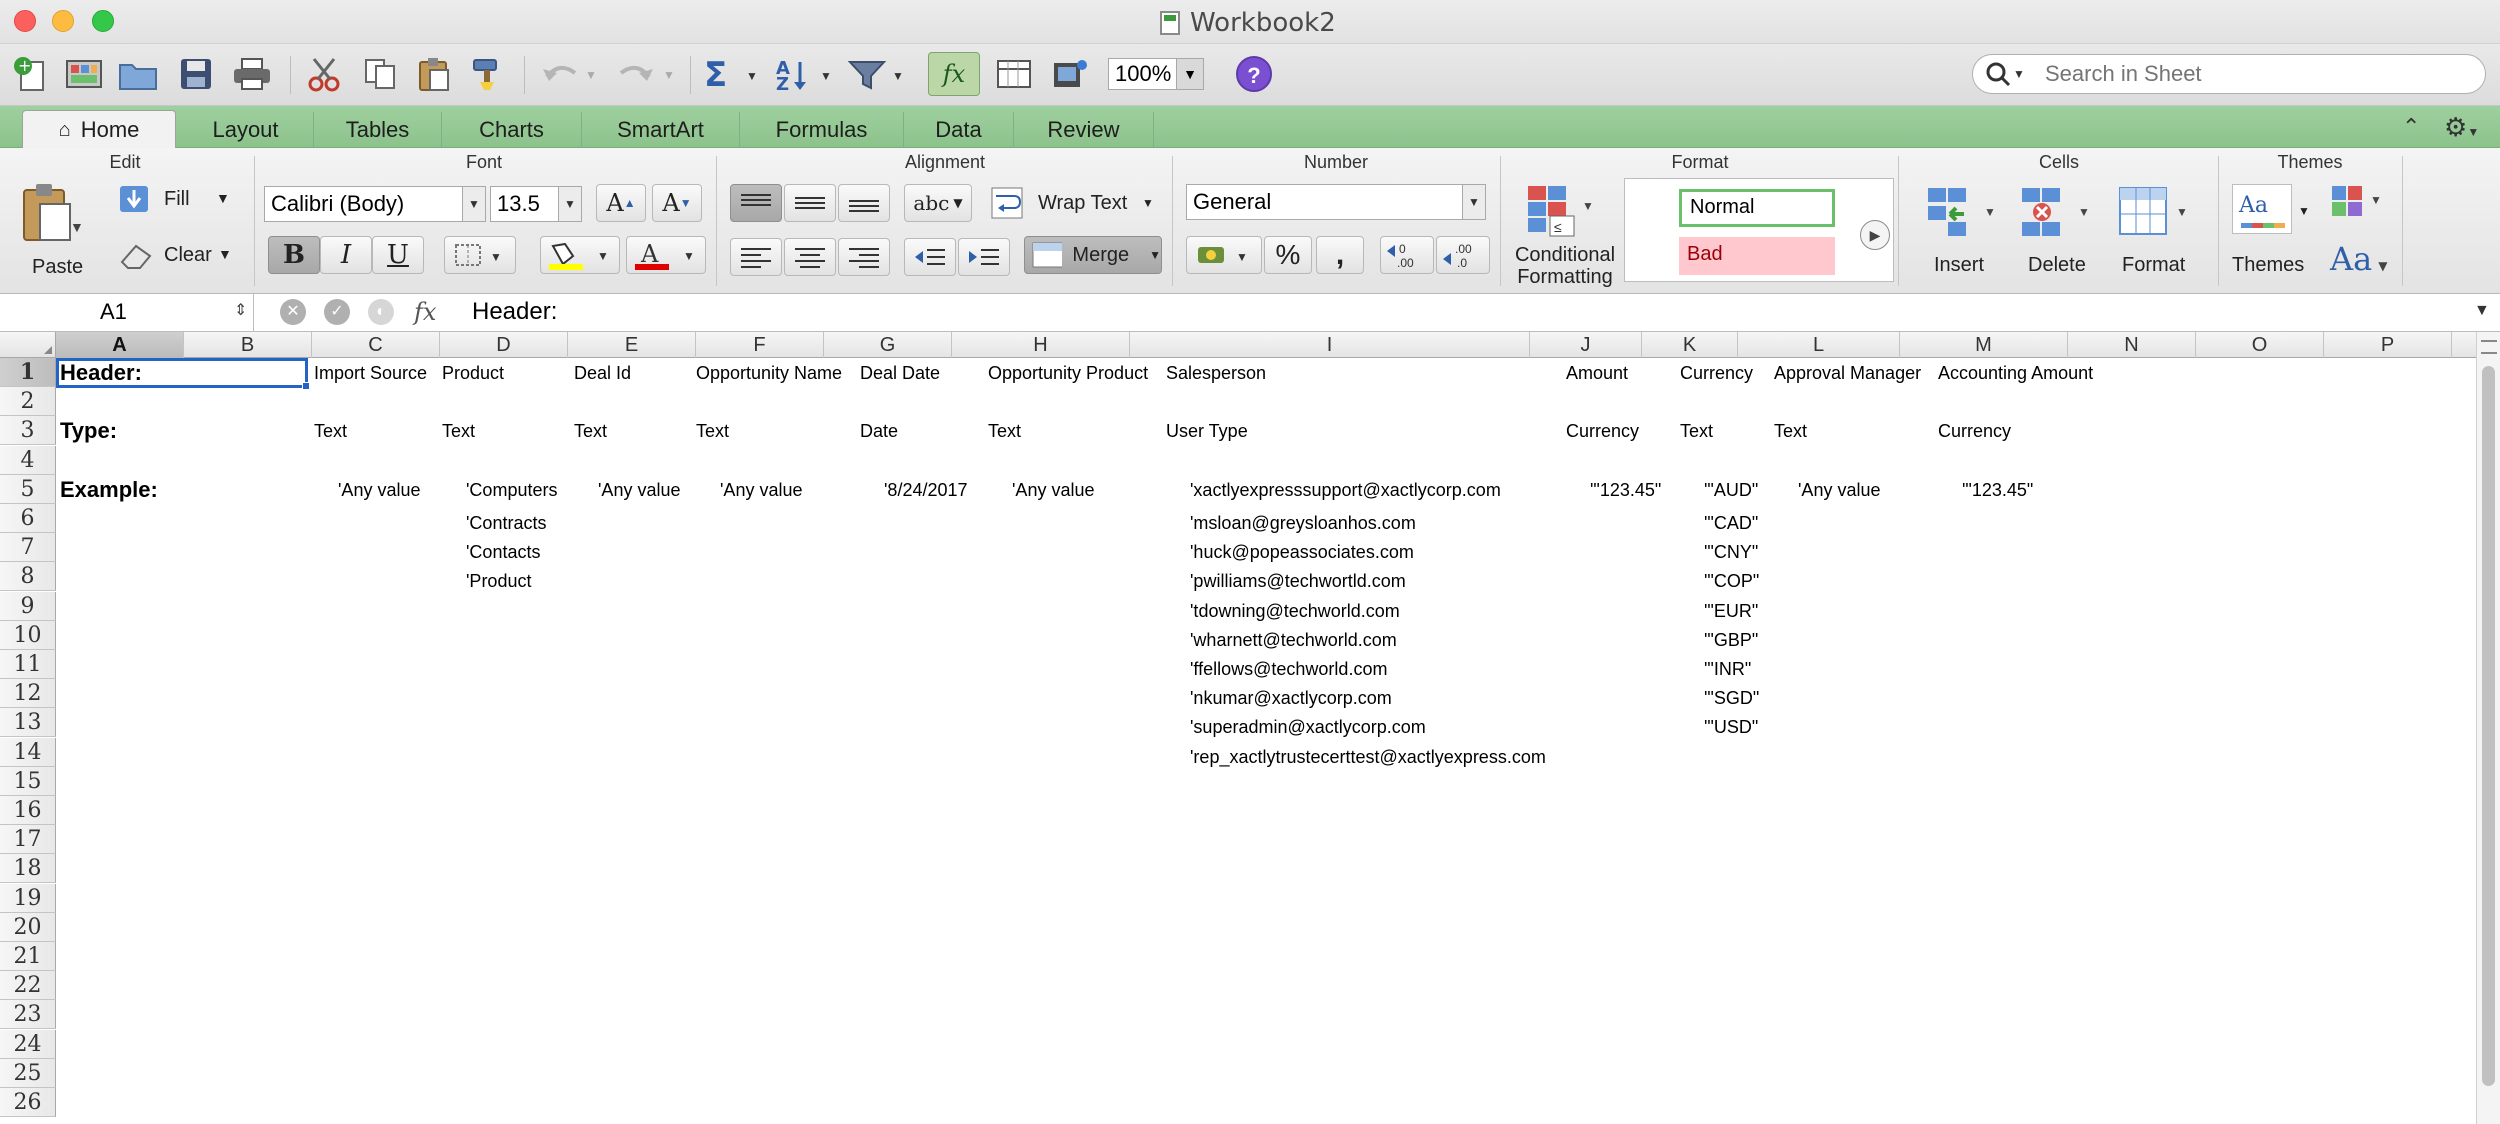 The height and width of the screenshot is (1124, 2500). Describe the element at coordinates (28, 1015) in the screenshot. I see `row-header-23: 23` at that location.